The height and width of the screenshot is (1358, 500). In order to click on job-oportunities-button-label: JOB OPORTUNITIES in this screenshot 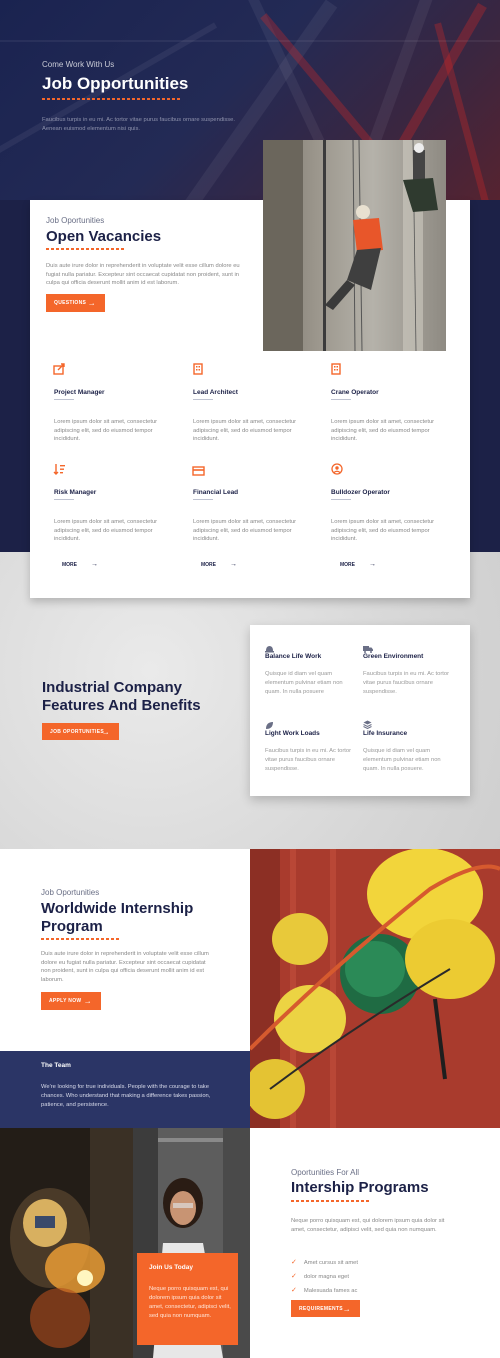, I will do `click(77, 731)`.